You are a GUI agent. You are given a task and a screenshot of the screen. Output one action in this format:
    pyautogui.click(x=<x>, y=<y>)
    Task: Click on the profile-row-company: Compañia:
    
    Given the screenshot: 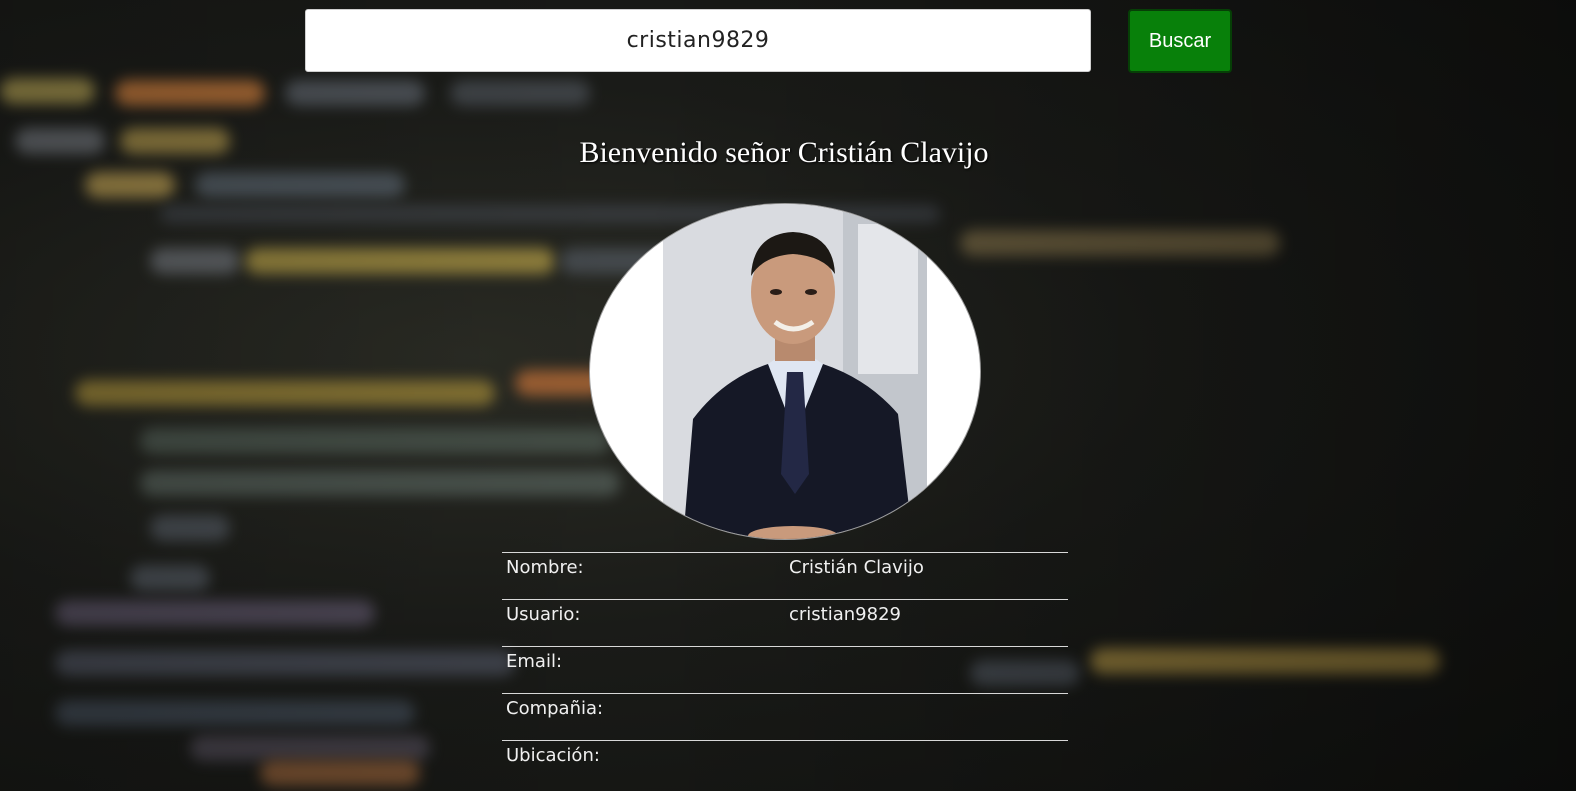 What is the action you would take?
    pyautogui.click(x=785, y=716)
    